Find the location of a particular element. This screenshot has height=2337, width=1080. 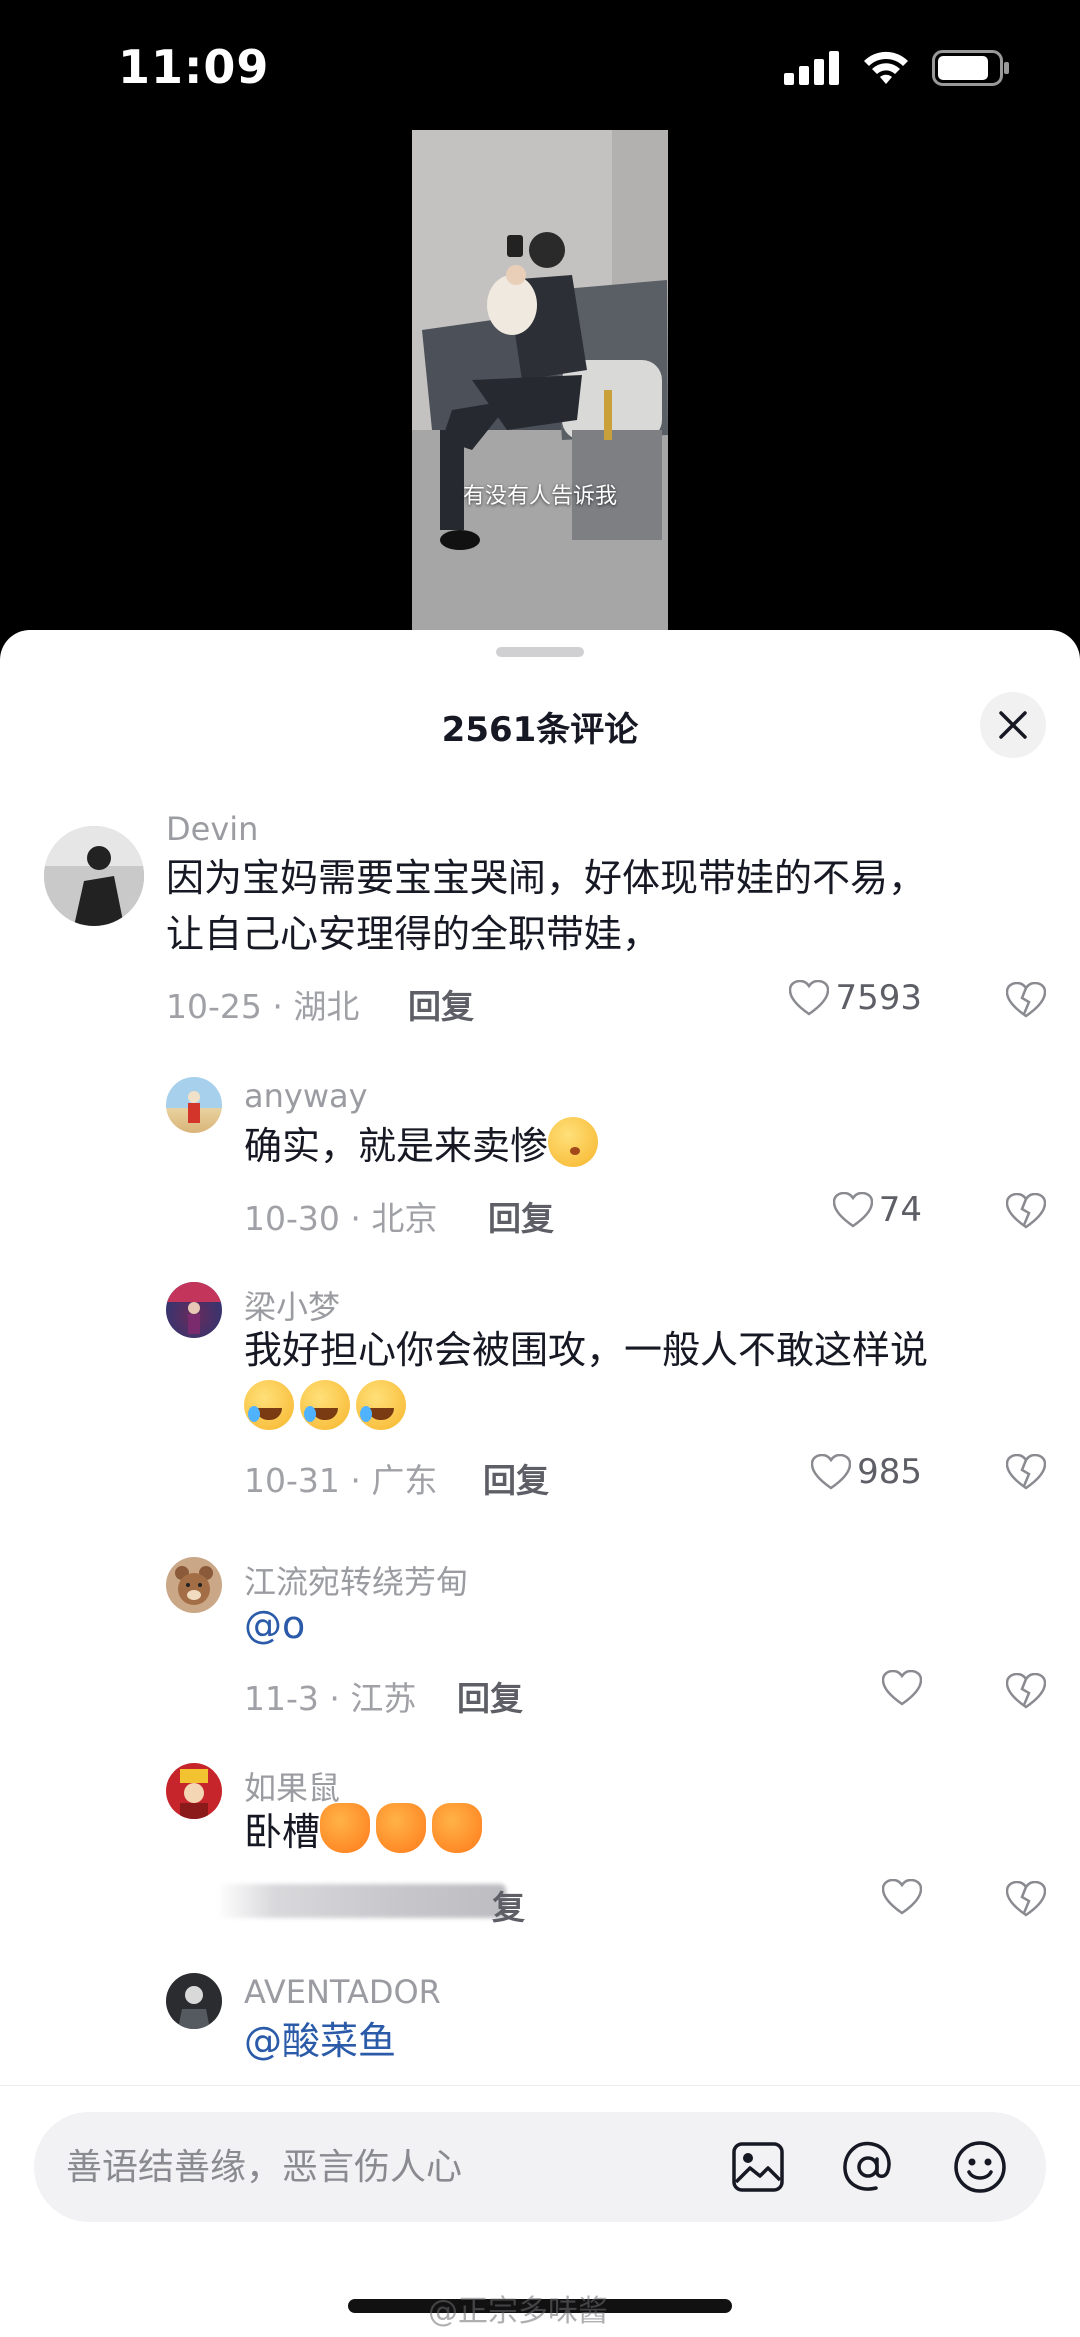

comment-input is located at coordinates (386, 2167).